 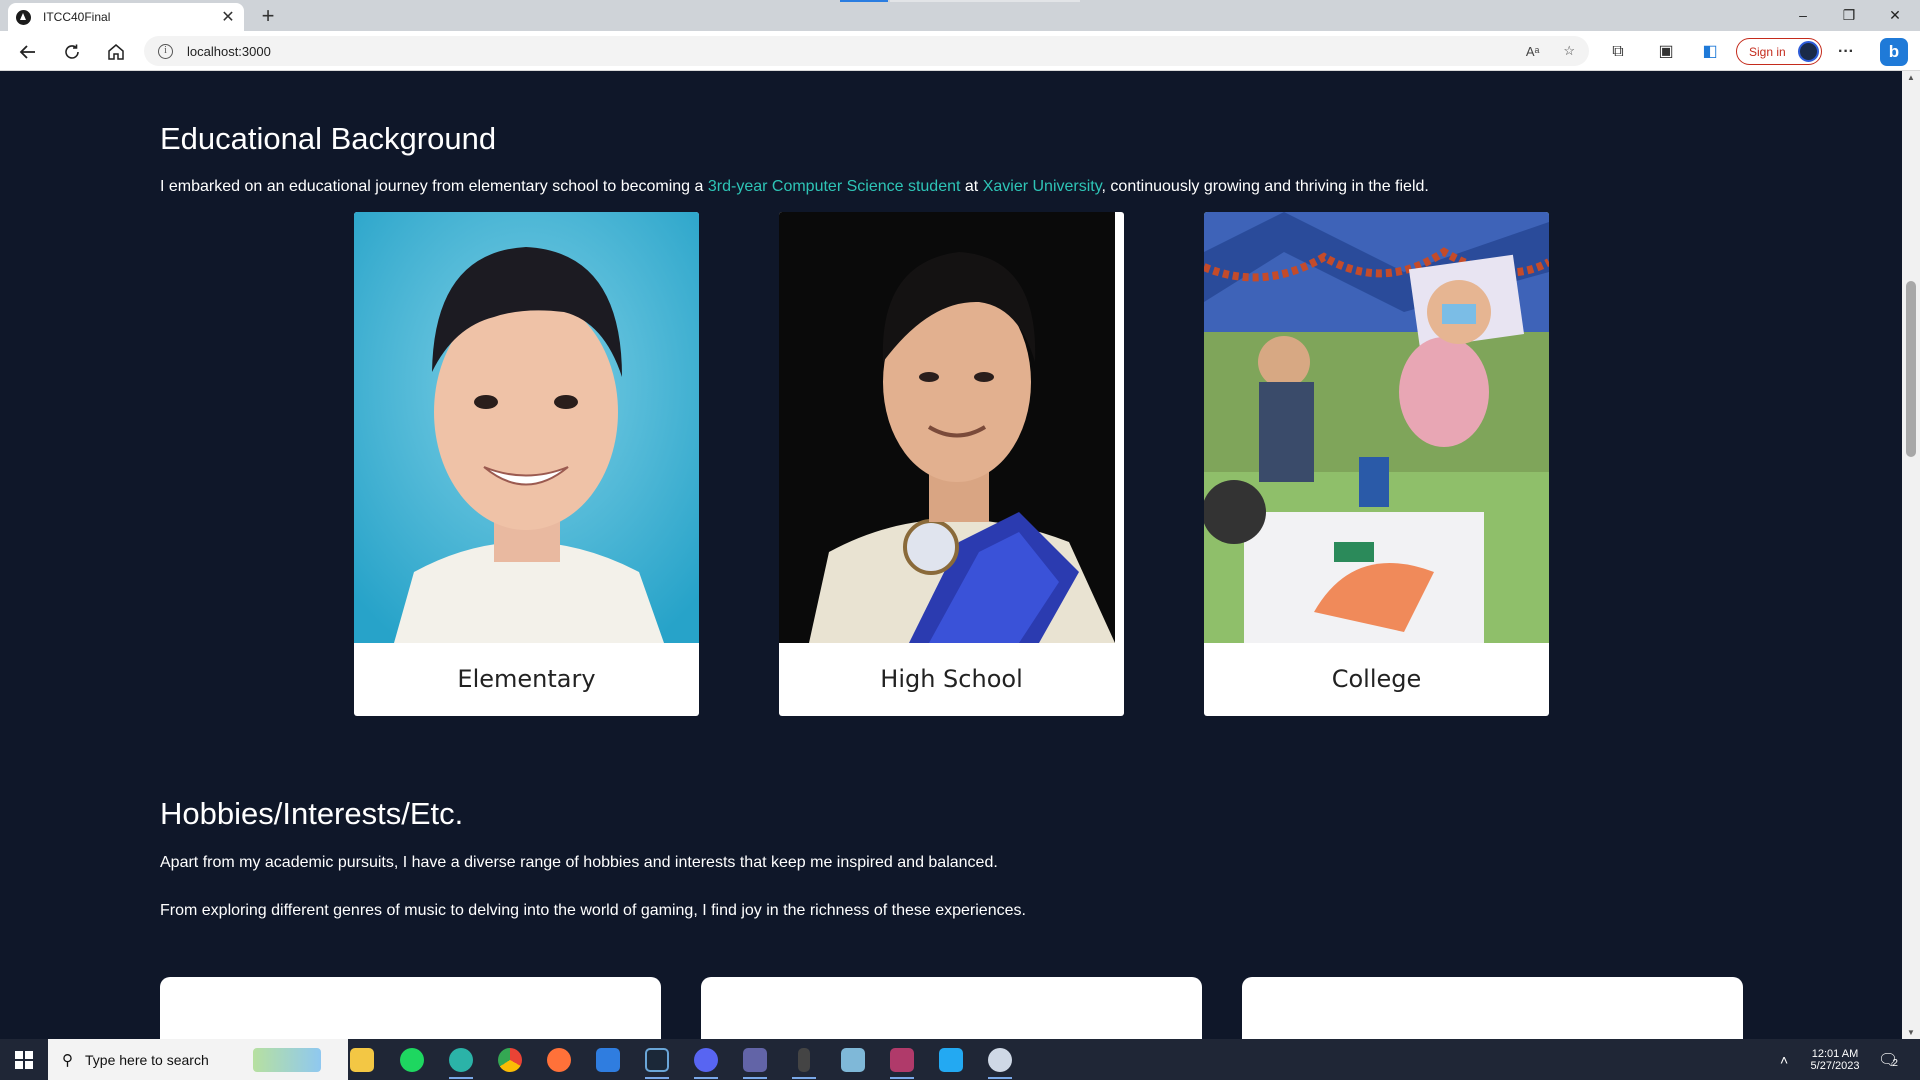 What do you see at coordinates (853, 1060) in the screenshot?
I see `notes-icon` at bounding box center [853, 1060].